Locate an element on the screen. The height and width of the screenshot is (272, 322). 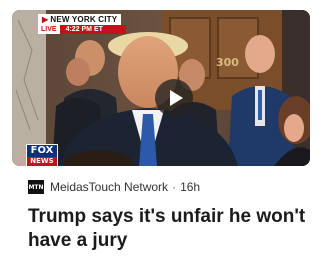
live-time: 4:22 PM ET is located at coordinates (84, 29).